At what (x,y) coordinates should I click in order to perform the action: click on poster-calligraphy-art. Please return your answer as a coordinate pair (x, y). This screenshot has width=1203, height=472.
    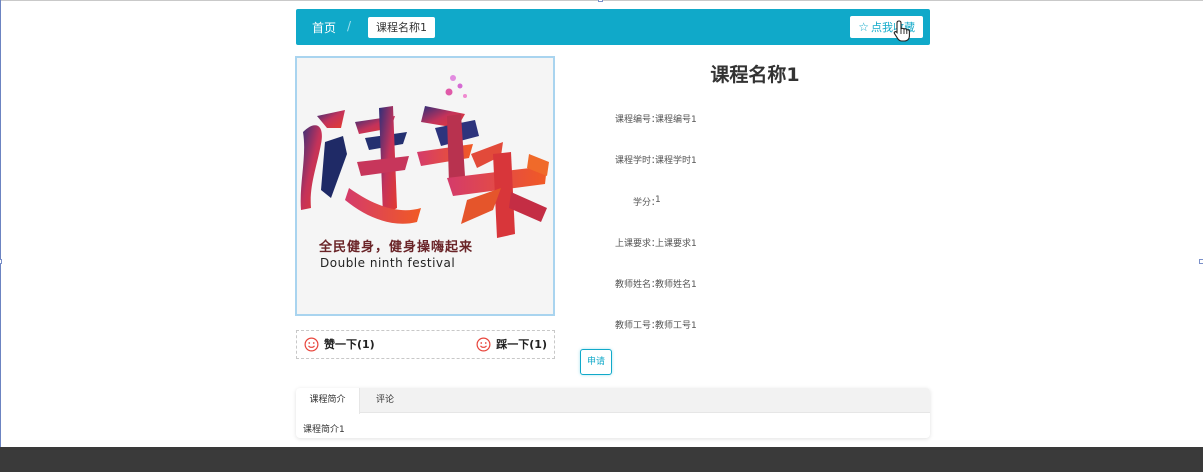
    Looking at the image, I should click on (424, 156).